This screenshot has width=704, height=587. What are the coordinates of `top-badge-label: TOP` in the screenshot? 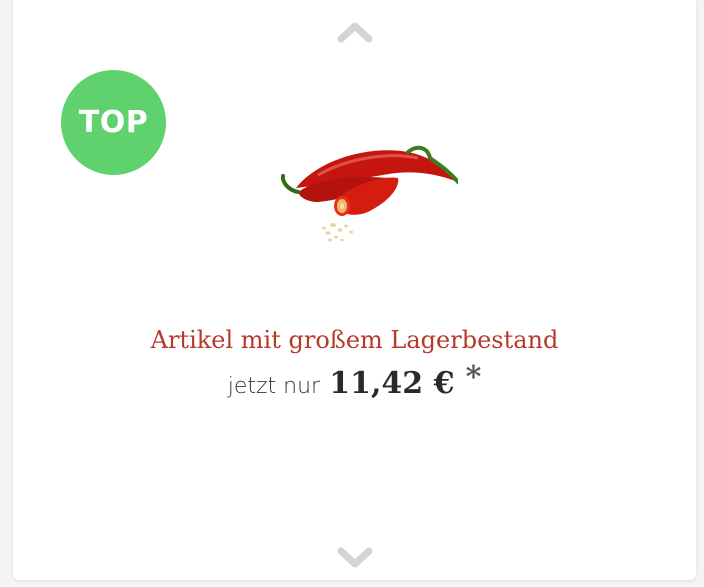 It's located at (113, 122).